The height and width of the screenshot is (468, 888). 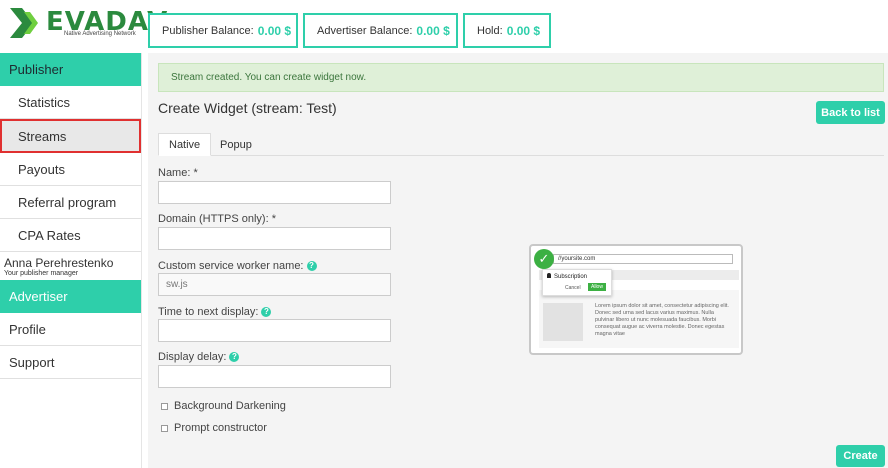 What do you see at coordinates (643, 259) in the screenshot?
I see `preview-url-bar: //yoursite.com` at bounding box center [643, 259].